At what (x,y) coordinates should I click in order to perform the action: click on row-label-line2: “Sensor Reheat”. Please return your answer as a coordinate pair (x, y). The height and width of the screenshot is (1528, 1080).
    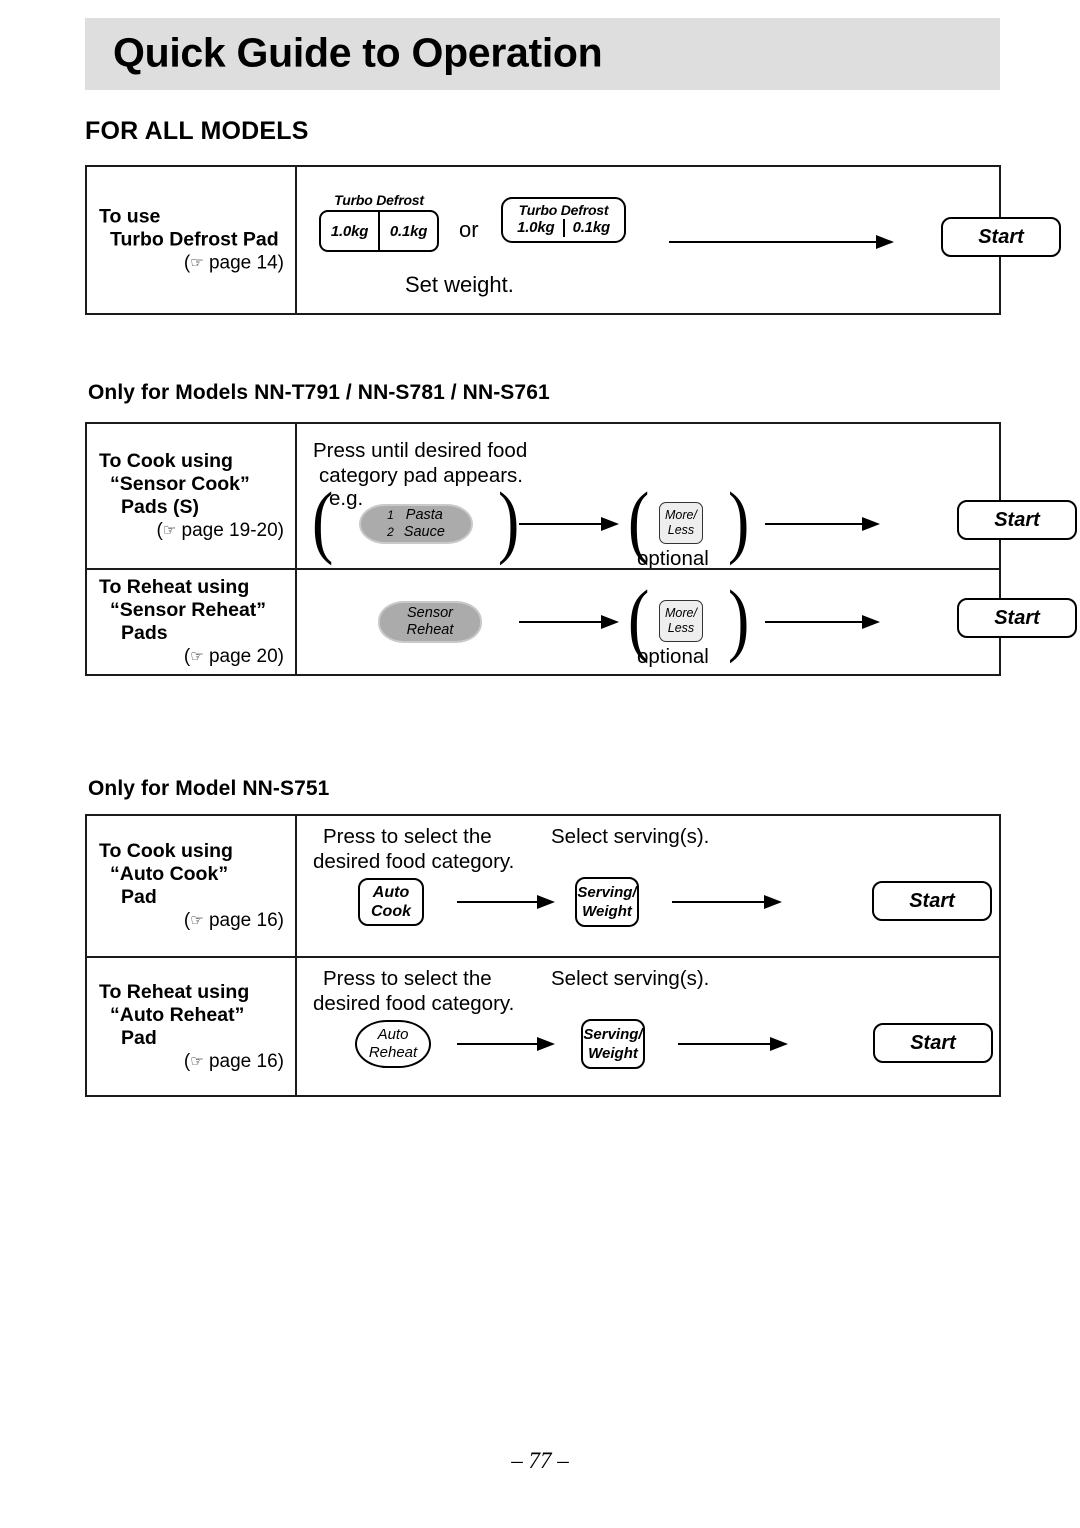
    Looking at the image, I should click on (188, 610).